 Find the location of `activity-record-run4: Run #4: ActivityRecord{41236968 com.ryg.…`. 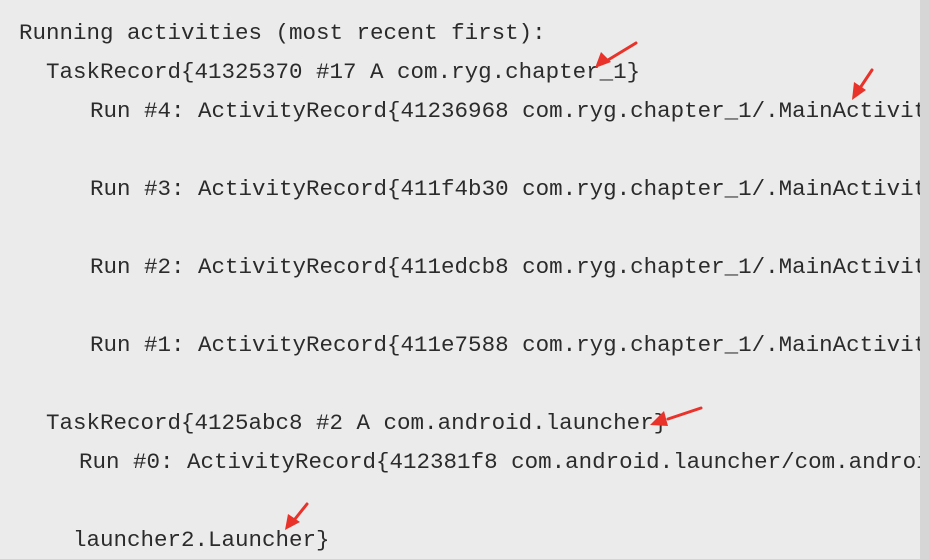

activity-record-run4: Run #4: ActivityRecord{41236968 com.ryg.… is located at coordinates (509, 111).